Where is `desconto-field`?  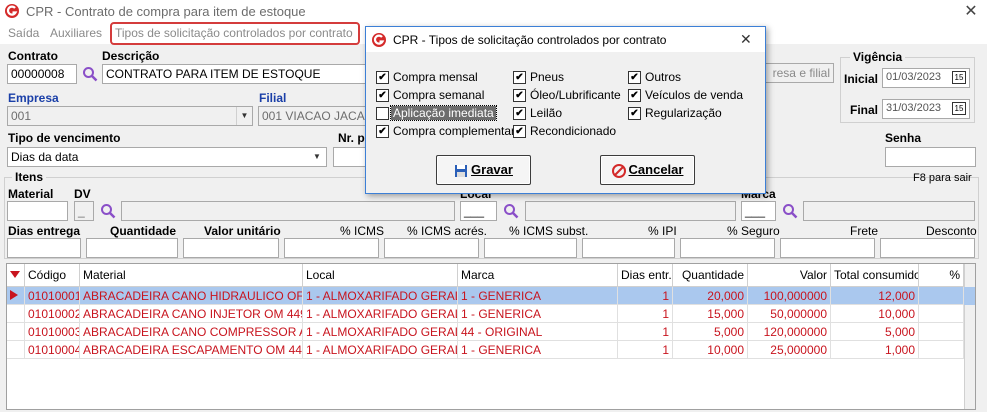
desconto-field is located at coordinates (927, 248).